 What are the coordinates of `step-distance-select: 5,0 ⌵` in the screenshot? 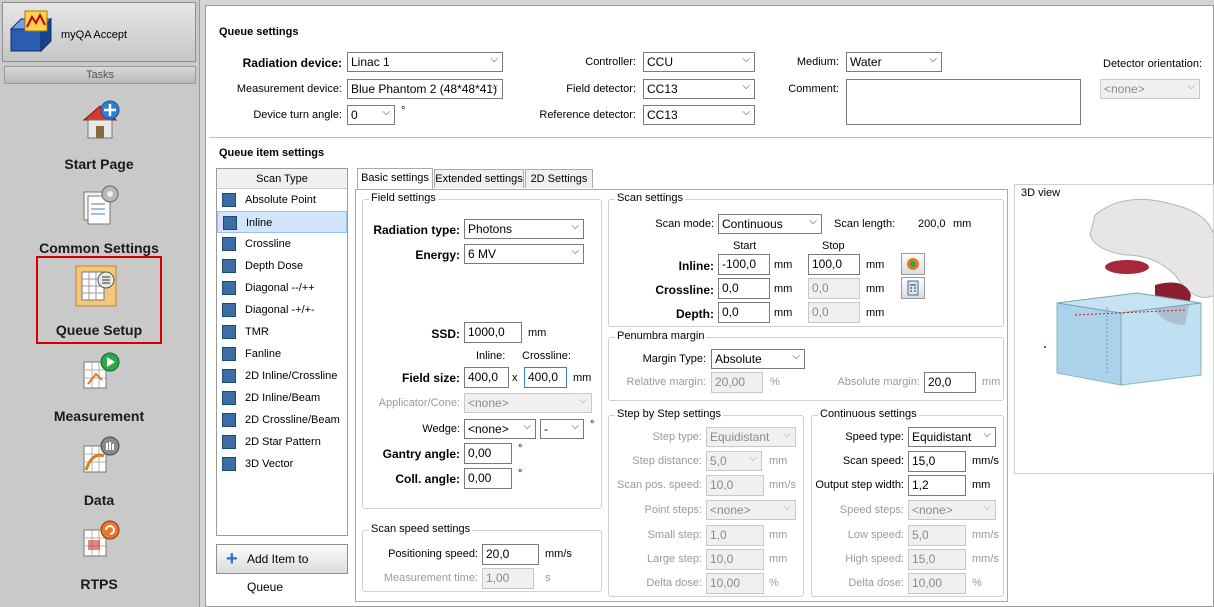 It's located at (734, 461).